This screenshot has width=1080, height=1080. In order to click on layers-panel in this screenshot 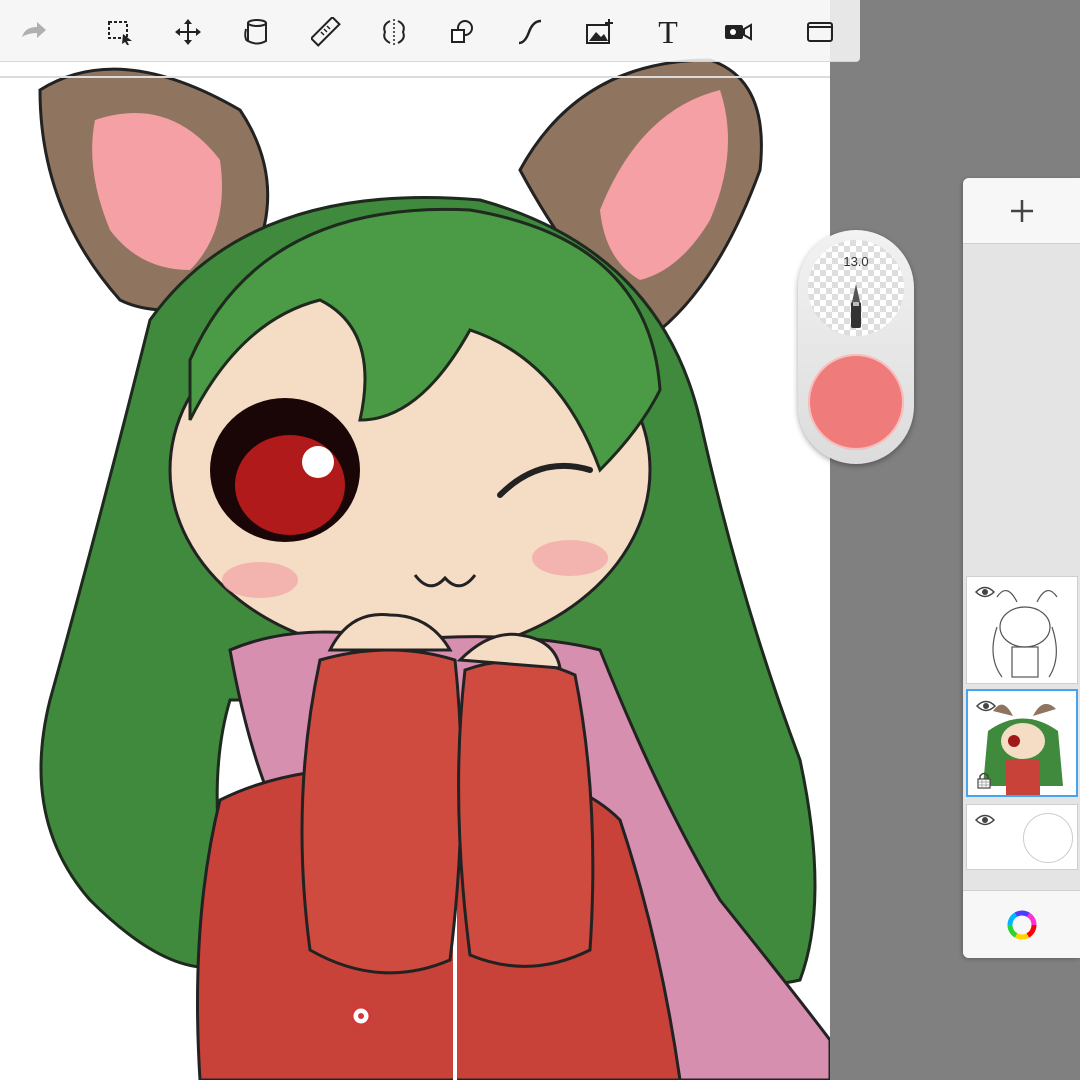, I will do `click(1021, 568)`.